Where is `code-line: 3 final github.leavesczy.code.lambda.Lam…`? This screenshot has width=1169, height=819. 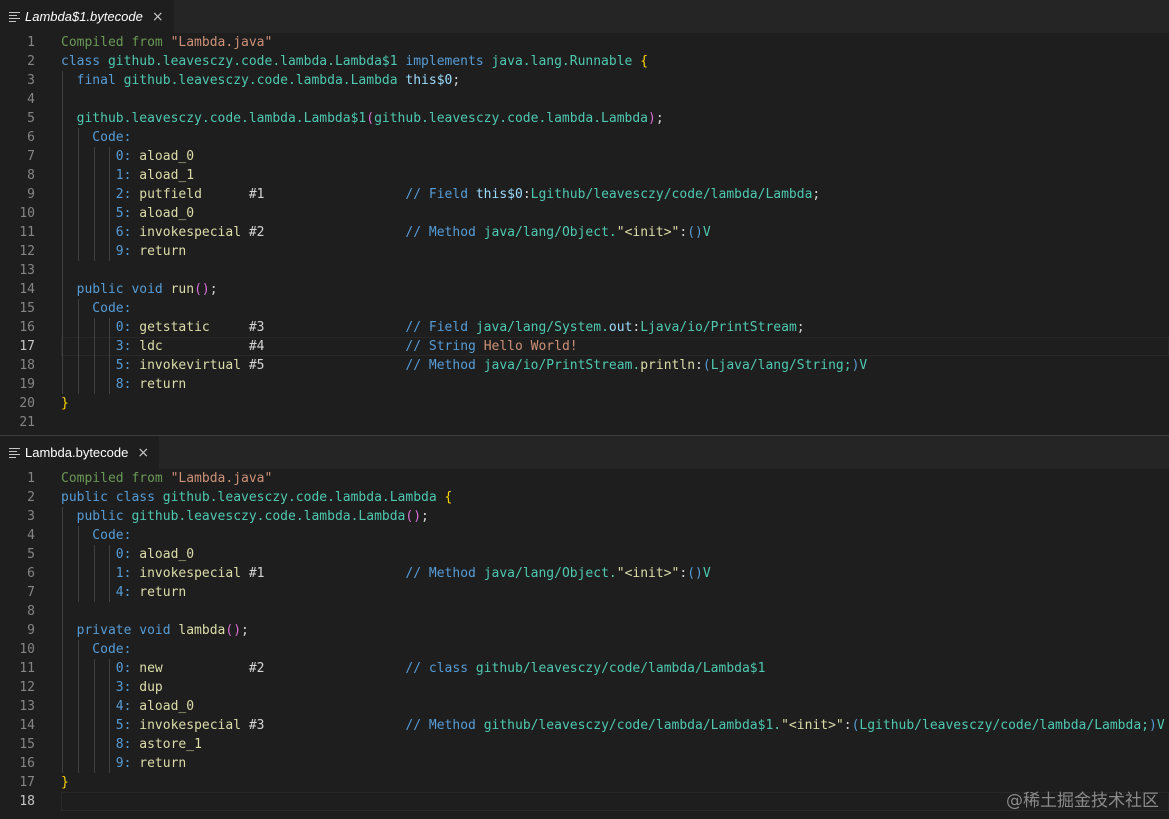 code-line: 3 final github.leavesczy.code.lambda.Lam… is located at coordinates (584, 80).